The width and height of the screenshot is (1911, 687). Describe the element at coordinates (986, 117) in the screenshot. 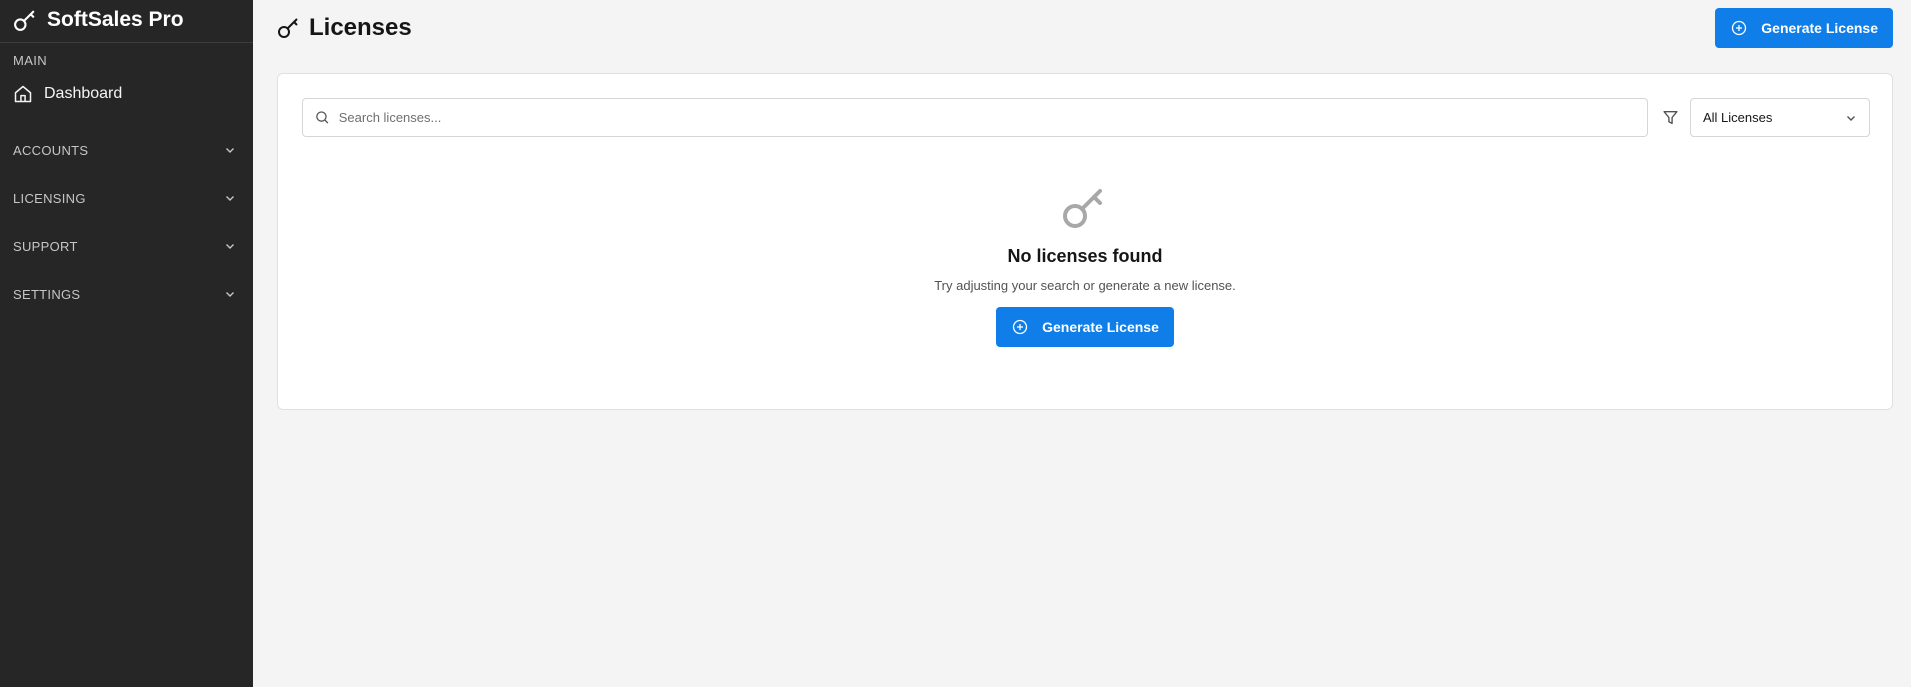

I see `search-input` at that location.